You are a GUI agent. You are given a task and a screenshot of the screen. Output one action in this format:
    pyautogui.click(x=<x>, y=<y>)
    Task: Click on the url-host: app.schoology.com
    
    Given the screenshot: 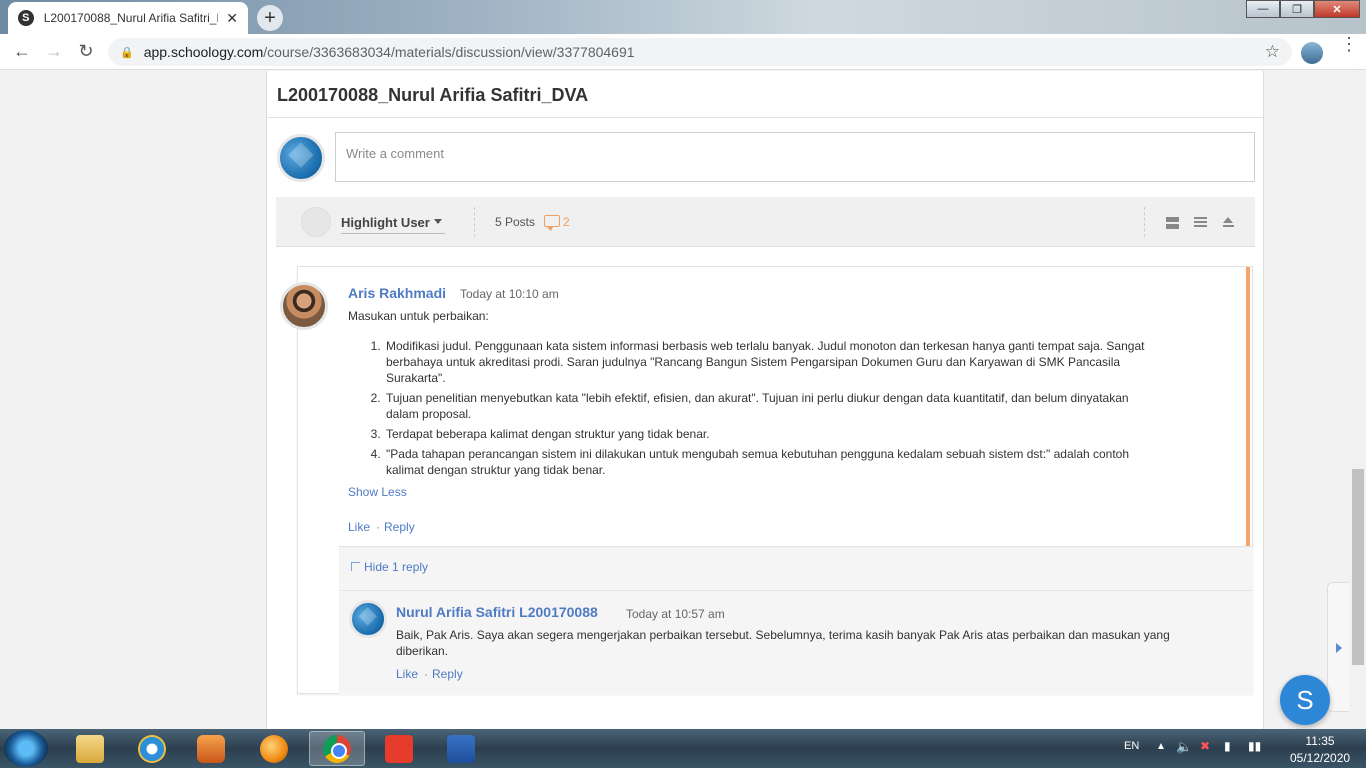 What is the action you would take?
    pyautogui.click(x=203, y=52)
    